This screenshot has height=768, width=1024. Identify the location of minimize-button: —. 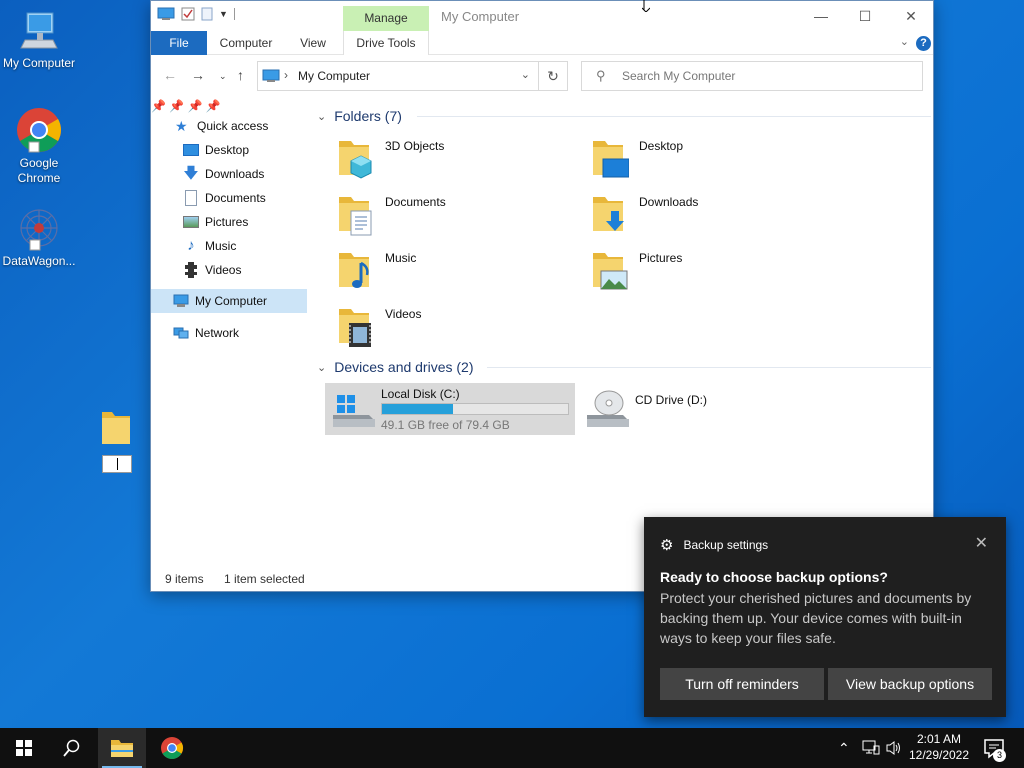
(821, 16).